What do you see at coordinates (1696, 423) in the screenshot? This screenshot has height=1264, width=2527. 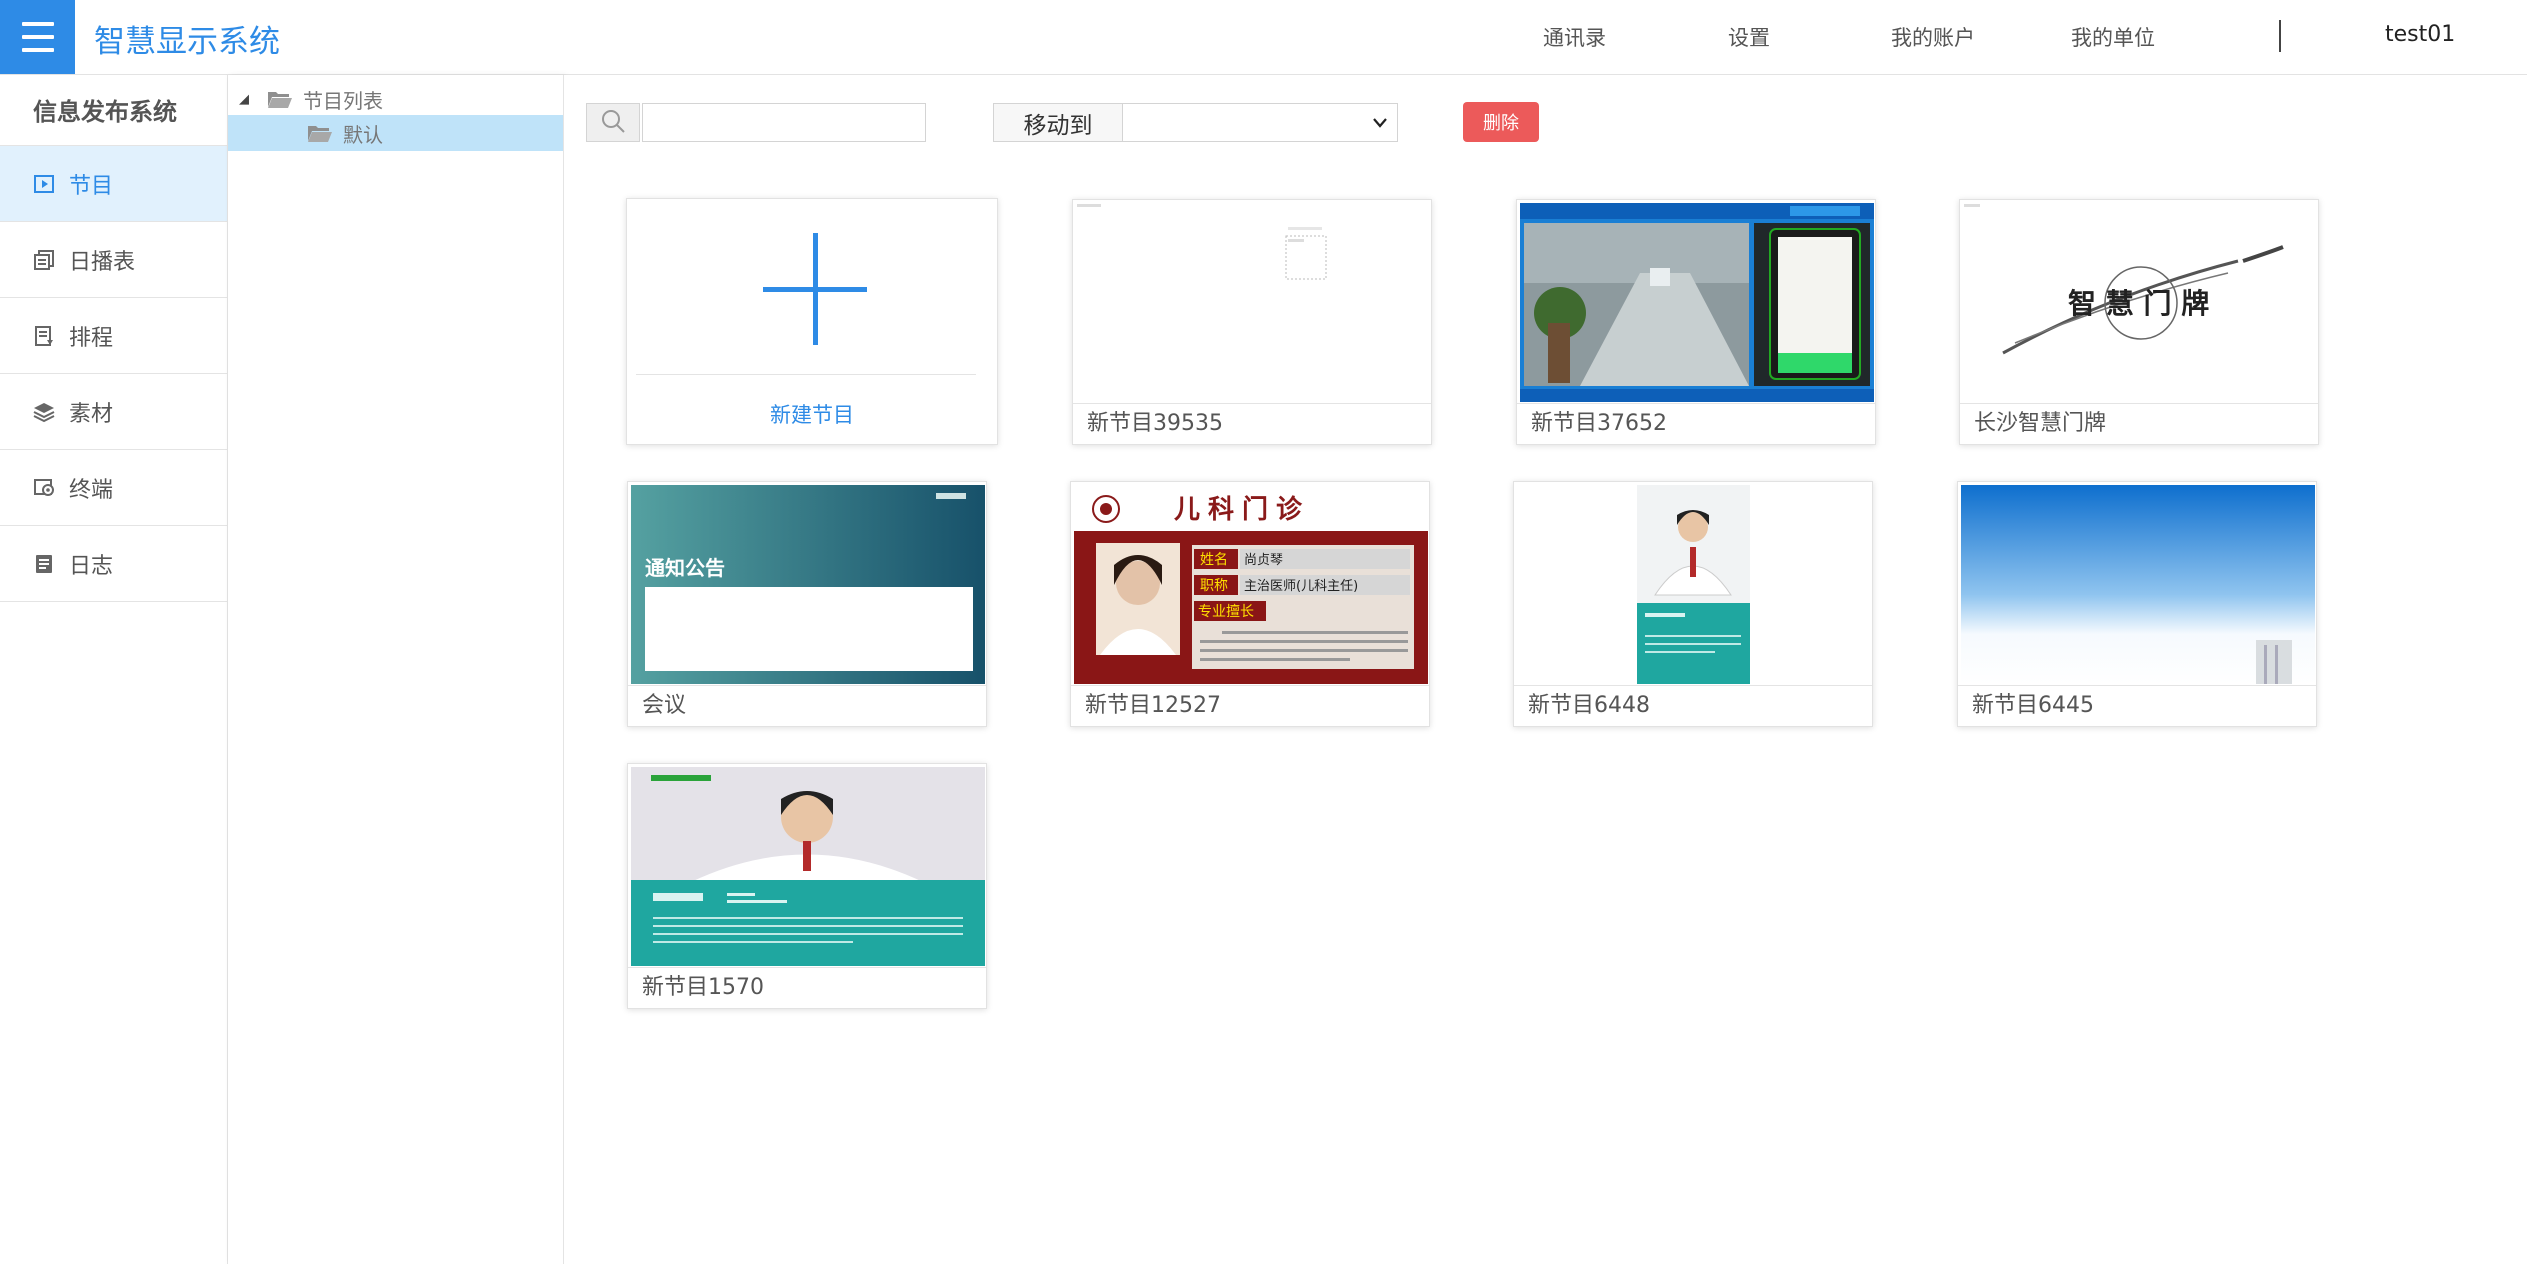 I see `program-name: 新节目37652` at bounding box center [1696, 423].